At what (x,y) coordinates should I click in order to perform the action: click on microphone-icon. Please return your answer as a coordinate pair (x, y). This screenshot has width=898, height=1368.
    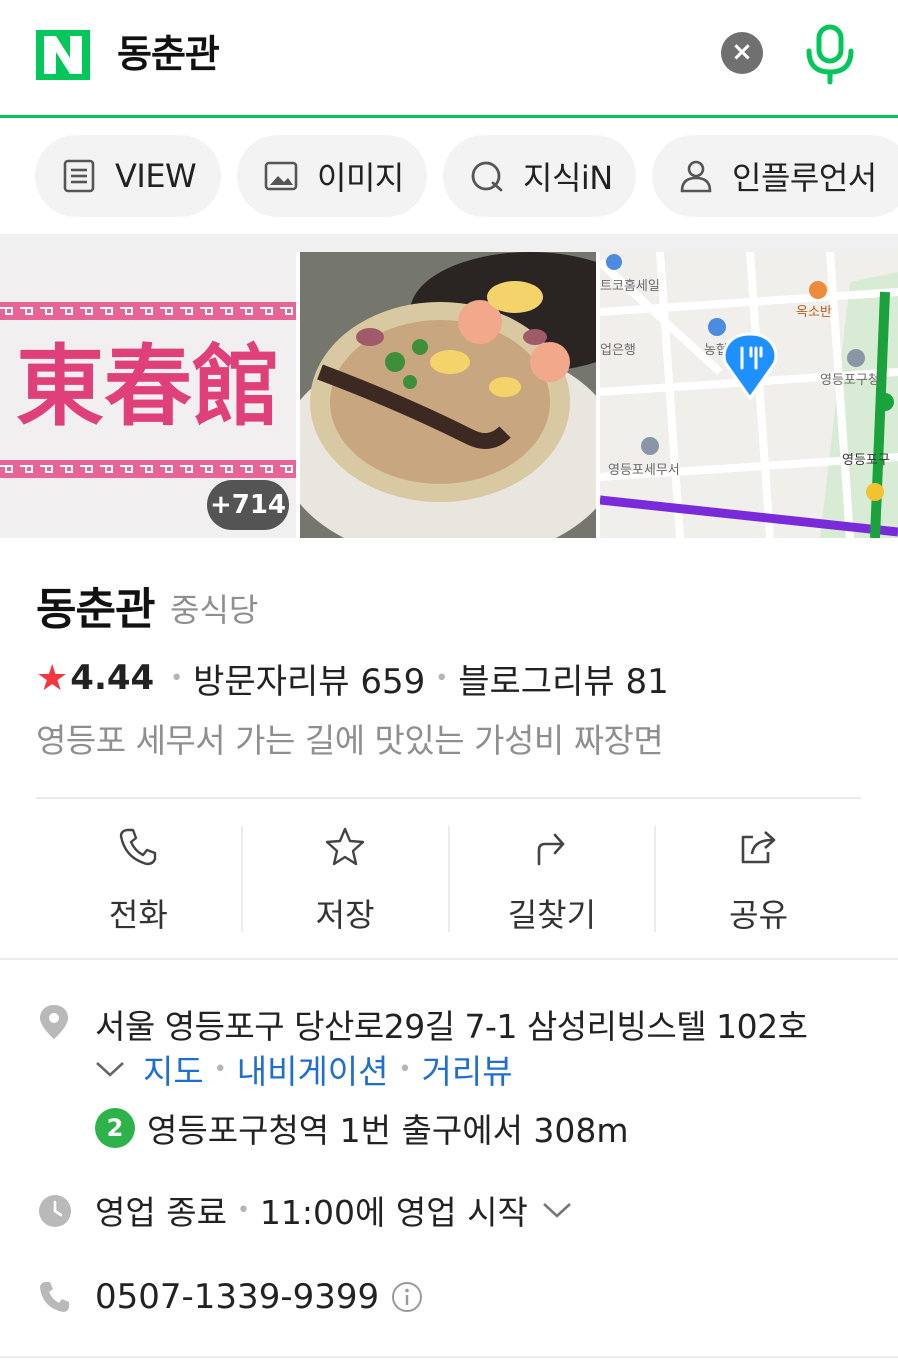
    Looking at the image, I should click on (830, 55).